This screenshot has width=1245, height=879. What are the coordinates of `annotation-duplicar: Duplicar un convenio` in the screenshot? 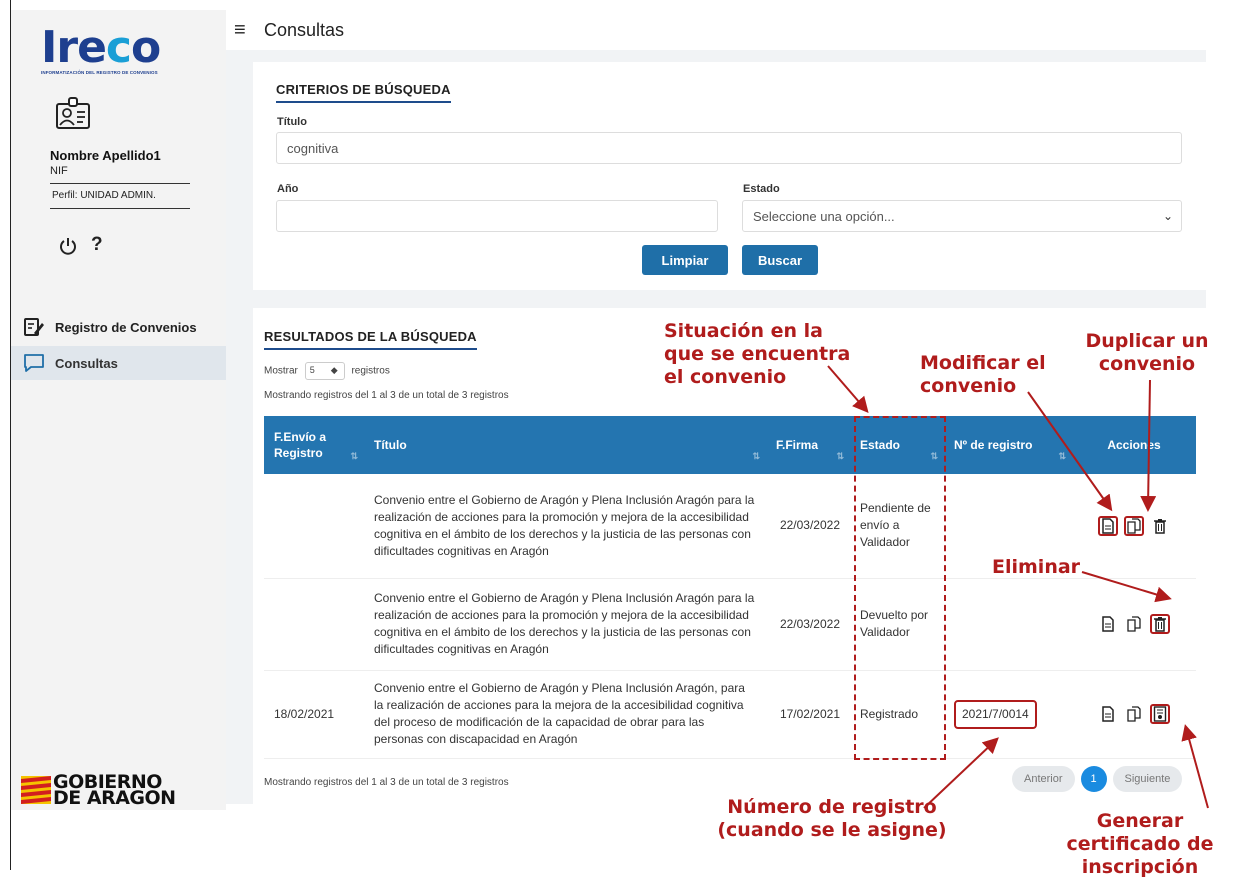 It's located at (1147, 352).